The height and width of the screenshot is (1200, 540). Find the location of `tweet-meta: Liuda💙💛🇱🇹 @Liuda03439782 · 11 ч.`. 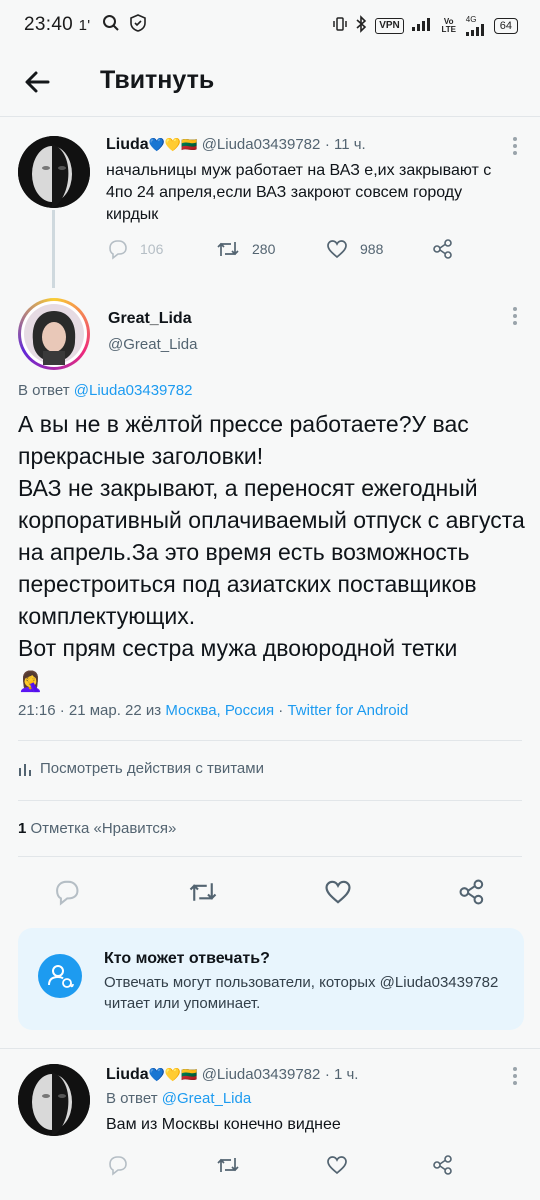

tweet-meta: Liuda💙💛🇱🇹 @Liuda03439782 · 11 ч. is located at coordinates (311, 145).